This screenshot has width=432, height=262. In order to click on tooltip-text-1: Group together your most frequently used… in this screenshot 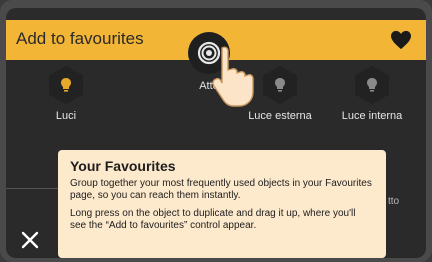, I will do `click(221, 189)`.